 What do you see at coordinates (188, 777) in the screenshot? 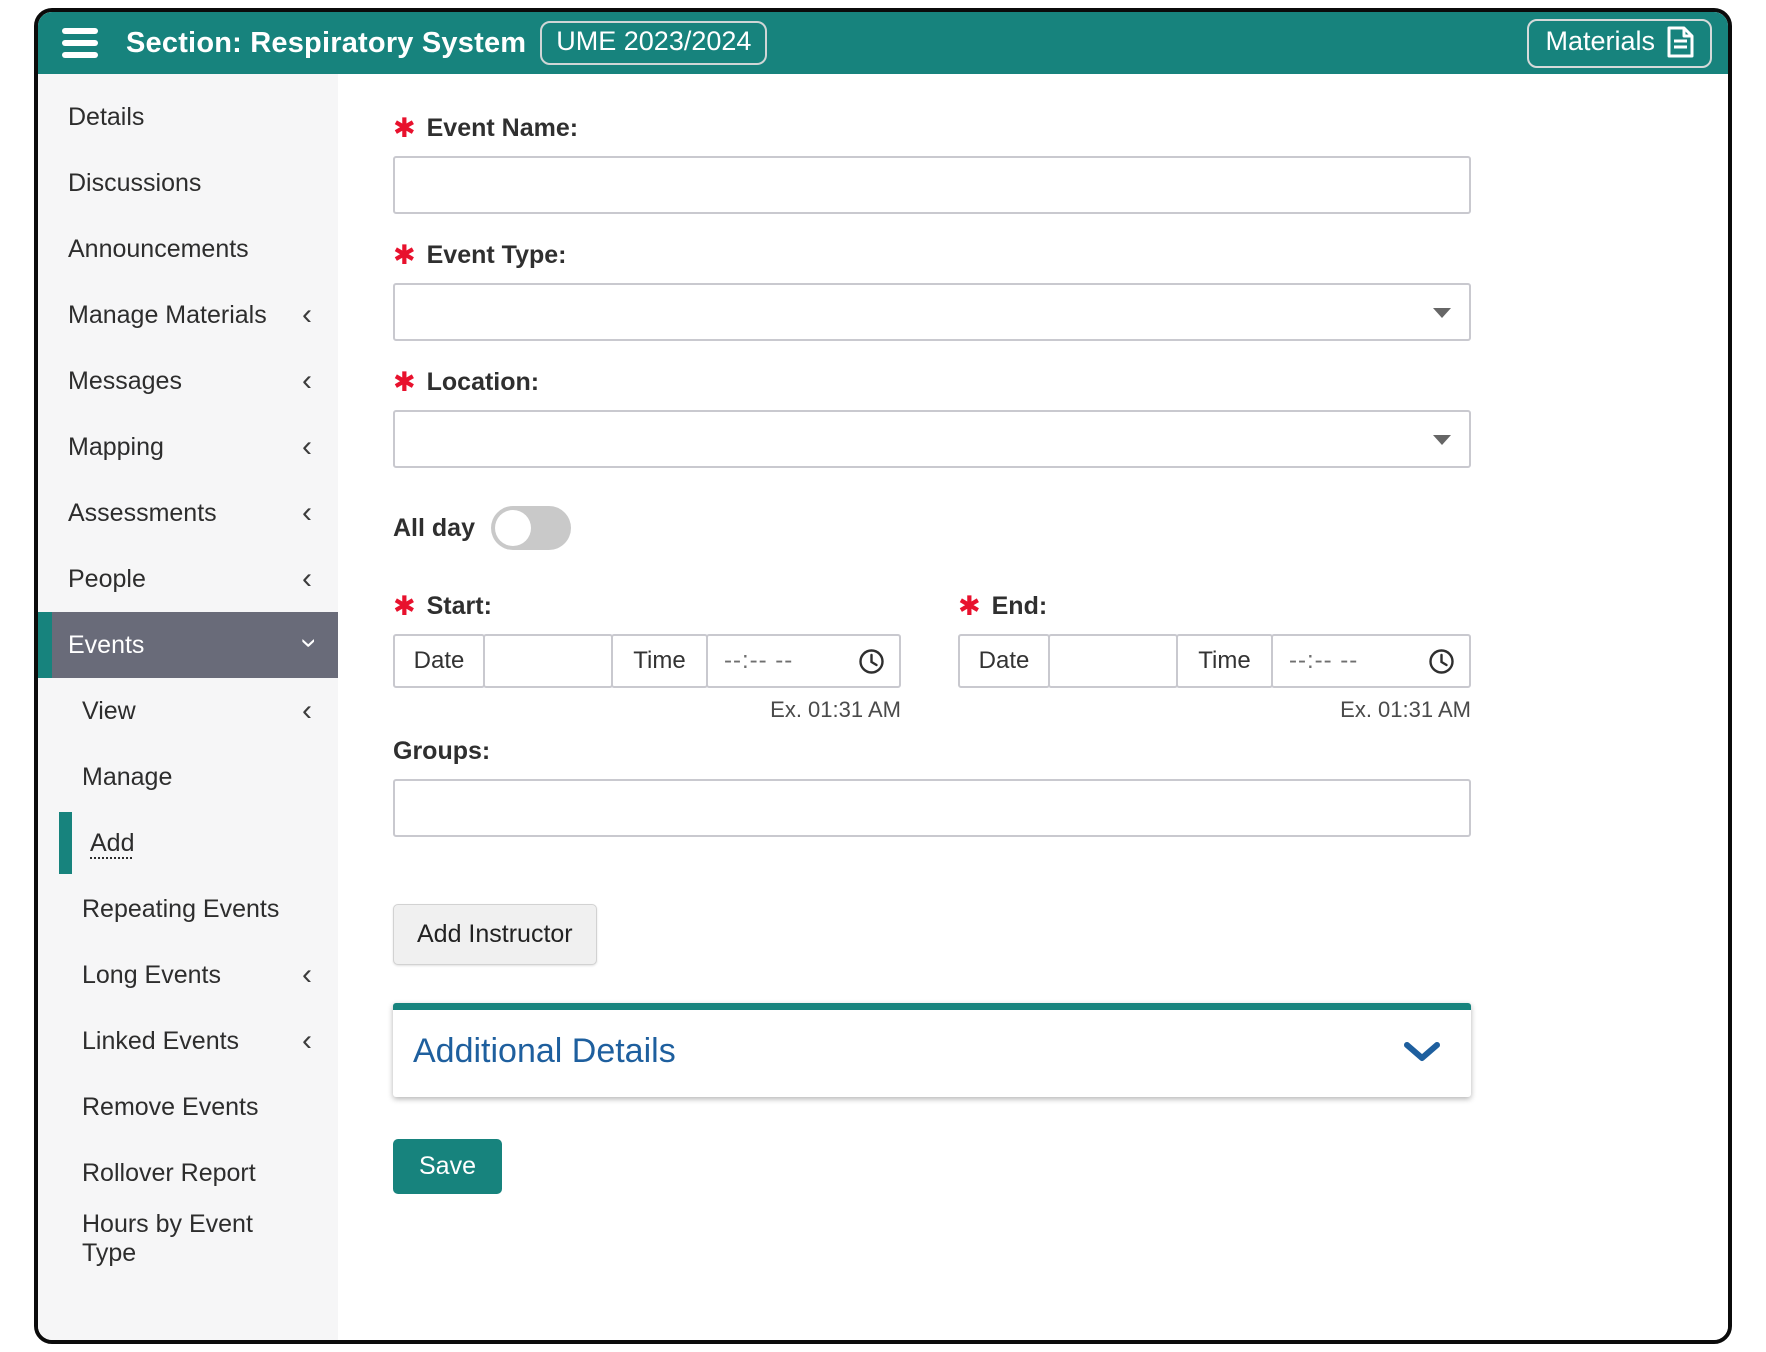
I see `sidebar-item-events-manage: Manage` at bounding box center [188, 777].